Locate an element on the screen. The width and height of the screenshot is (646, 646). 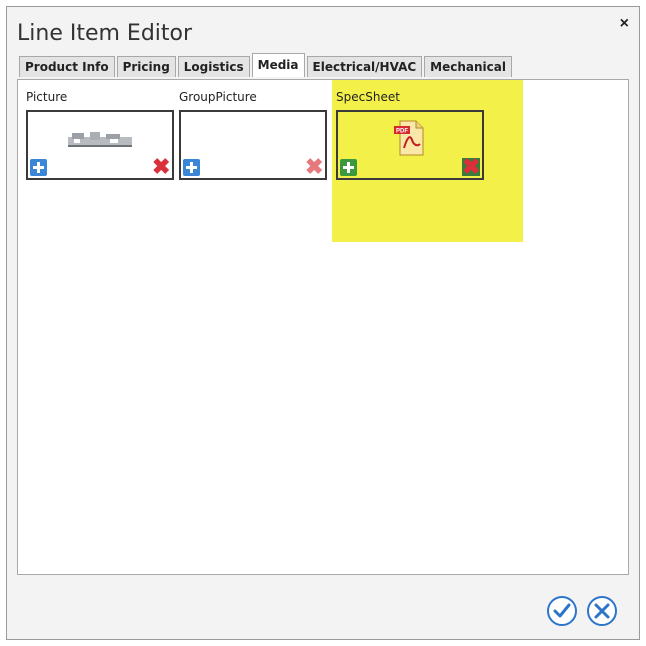
delete-specsheet-button: ✖ is located at coordinates (471, 167).